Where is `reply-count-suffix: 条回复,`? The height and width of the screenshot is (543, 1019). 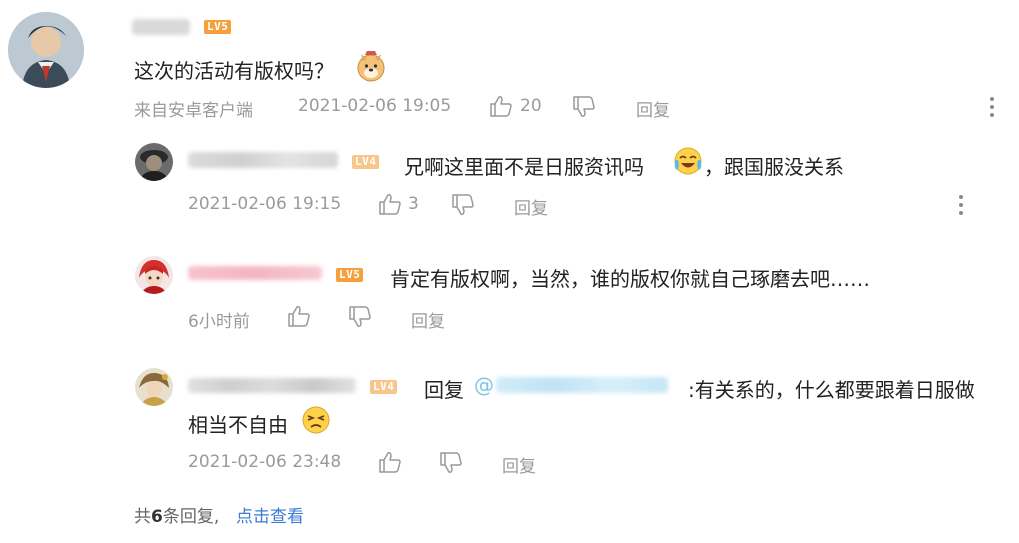
reply-count-suffix: 条回复, is located at coordinates (191, 517).